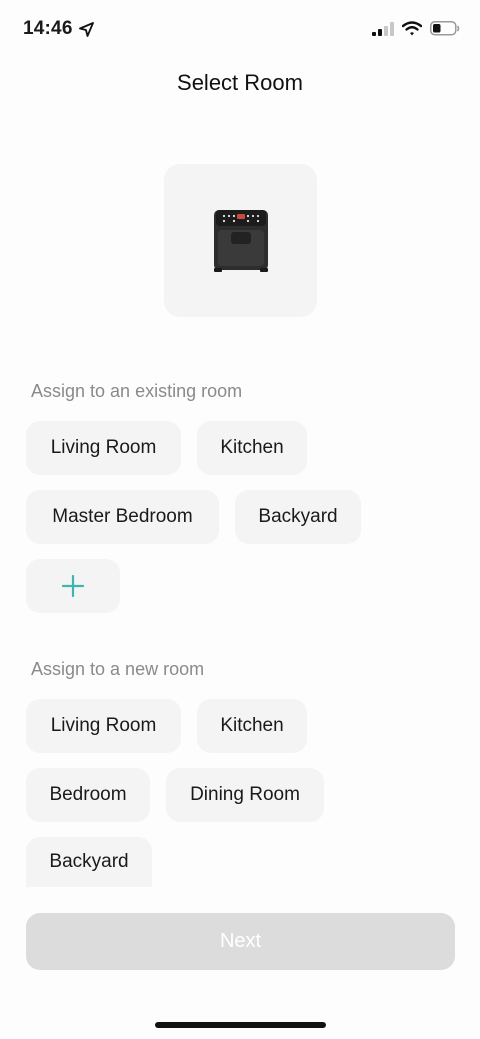 The image size is (480, 1039). What do you see at coordinates (118, 669) in the screenshot?
I see `new-room-label: Assign to a new room` at bounding box center [118, 669].